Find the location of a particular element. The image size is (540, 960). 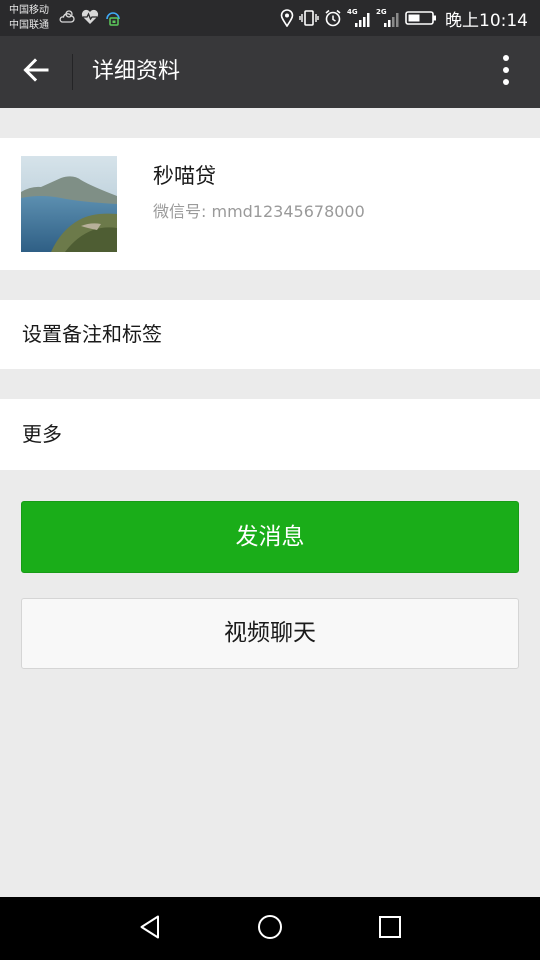

vibrate-icon is located at coordinates (309, 18).